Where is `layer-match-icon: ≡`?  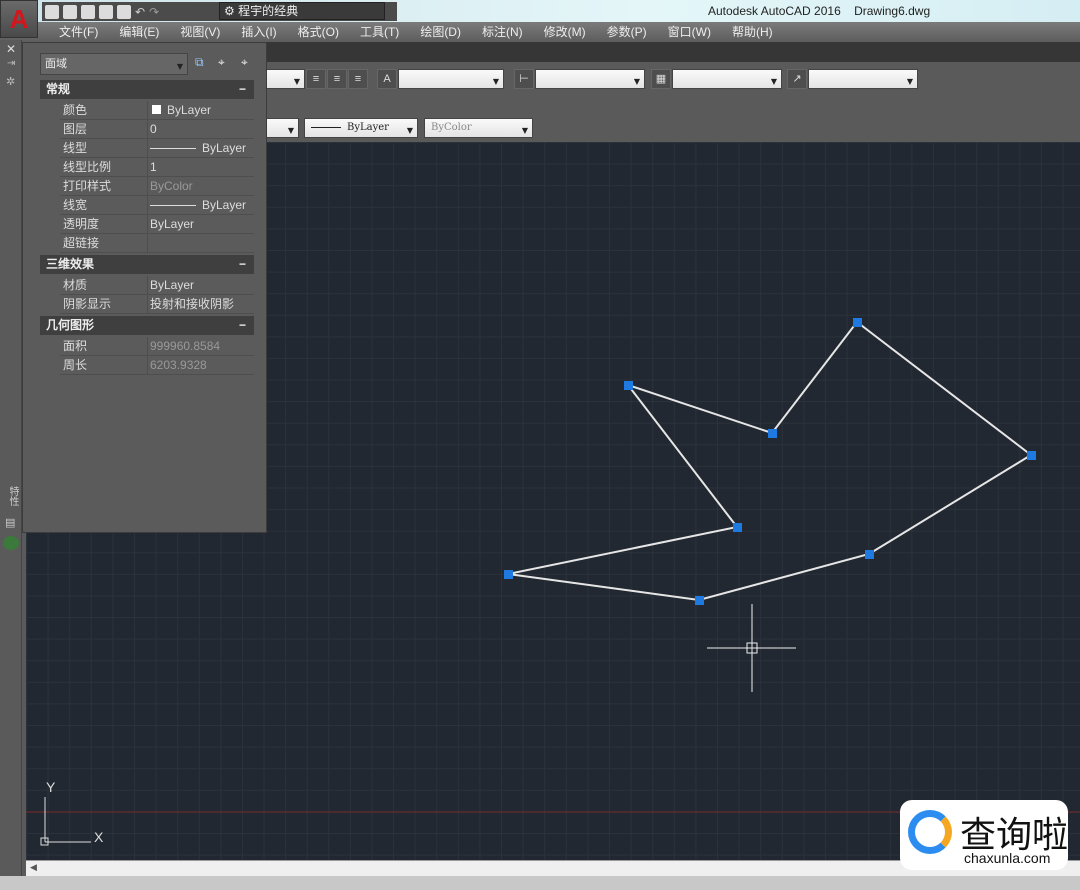
layer-match-icon: ≡ is located at coordinates (358, 79).